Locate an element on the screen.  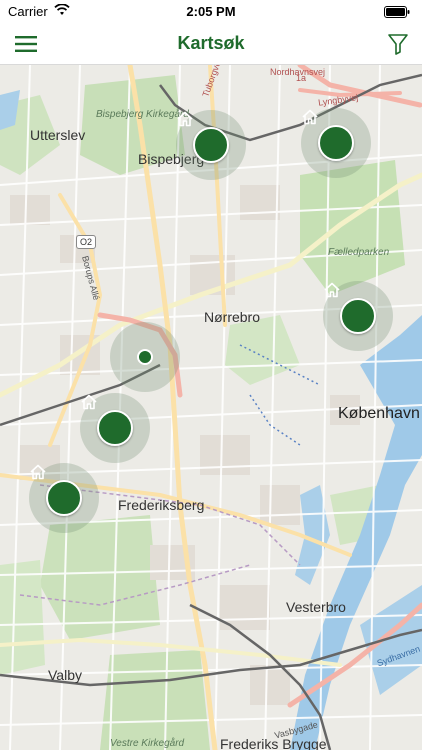
navigation-bar: Kartsøk is located at coordinates (211, 44).